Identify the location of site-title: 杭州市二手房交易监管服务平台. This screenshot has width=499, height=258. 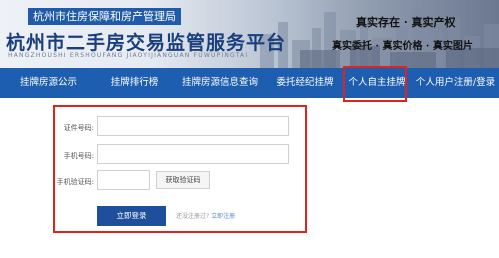
(146, 43).